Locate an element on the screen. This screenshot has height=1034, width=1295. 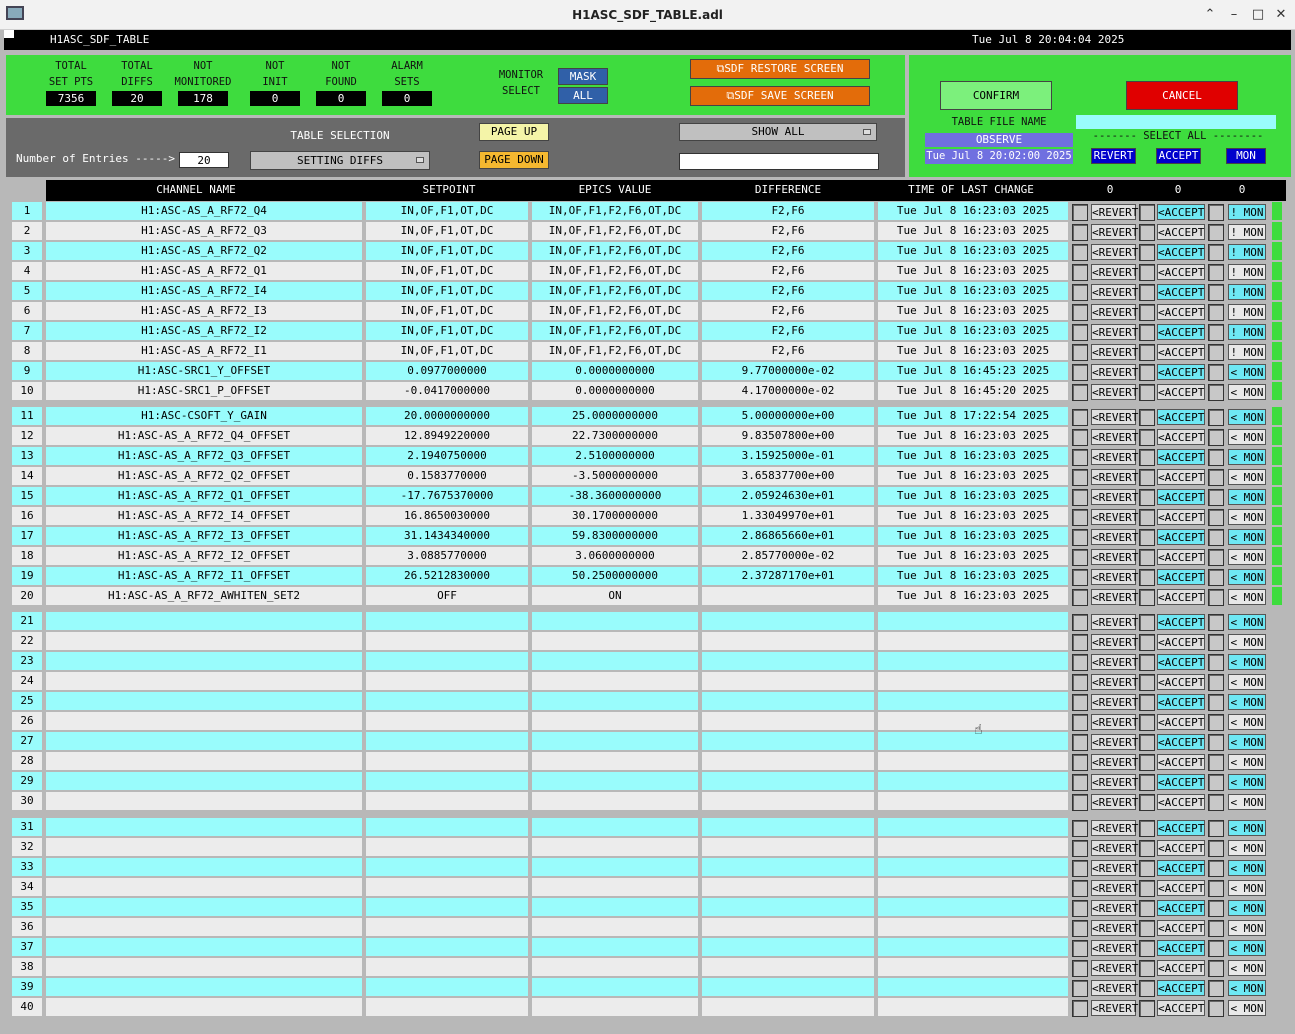
mask-button: MASK is located at coordinates (583, 76).